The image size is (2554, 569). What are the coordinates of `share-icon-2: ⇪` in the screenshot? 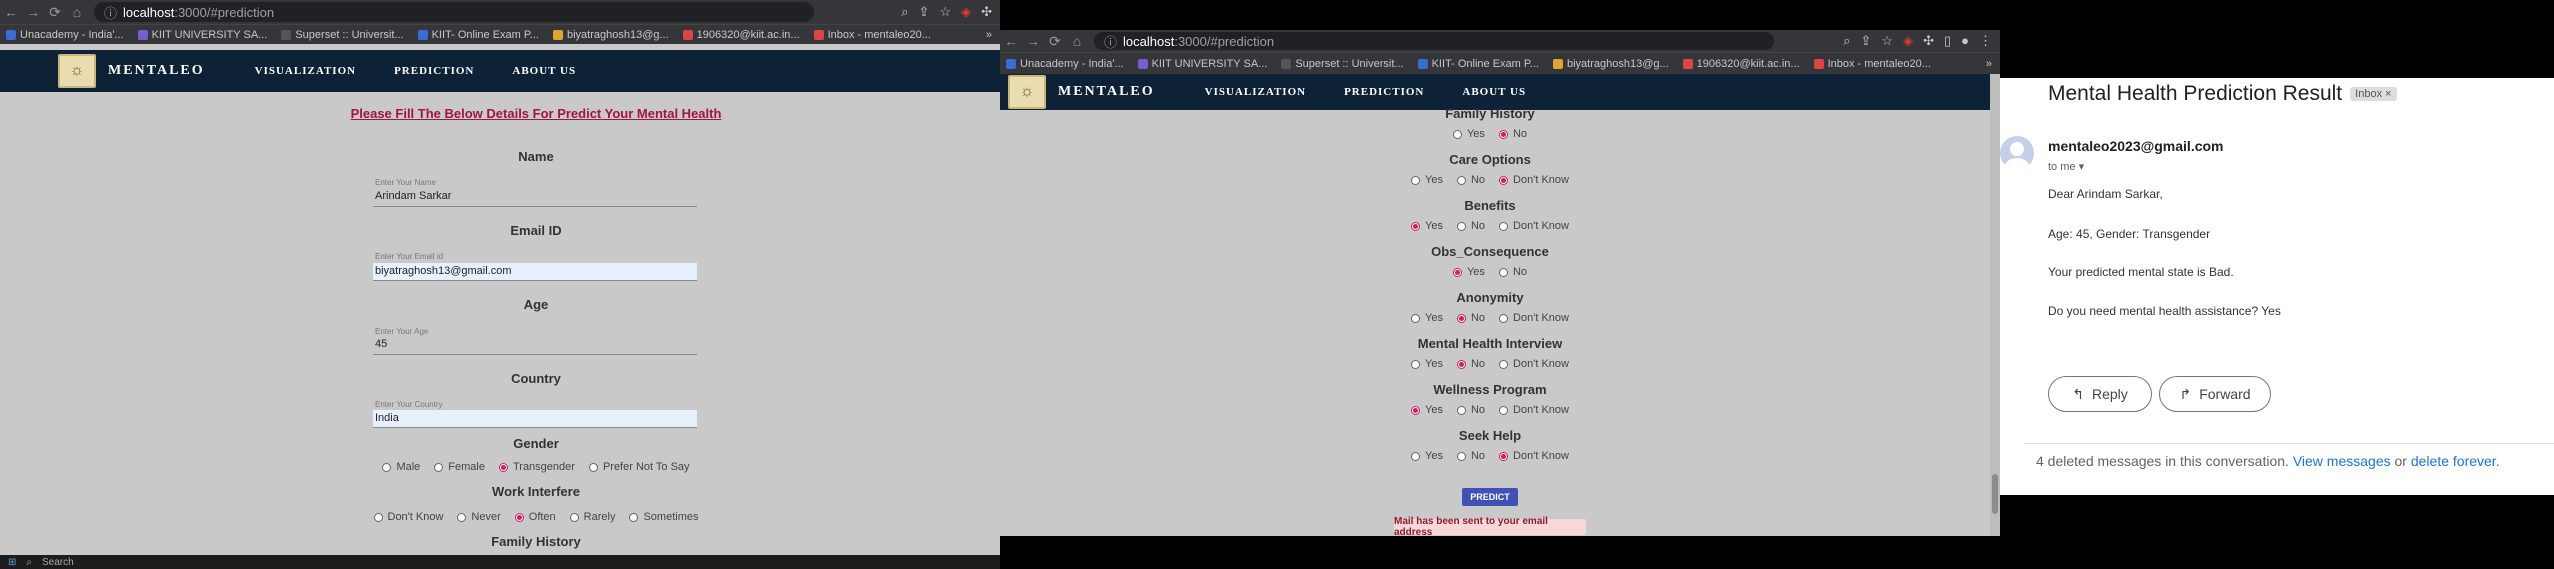 It's located at (1866, 41).